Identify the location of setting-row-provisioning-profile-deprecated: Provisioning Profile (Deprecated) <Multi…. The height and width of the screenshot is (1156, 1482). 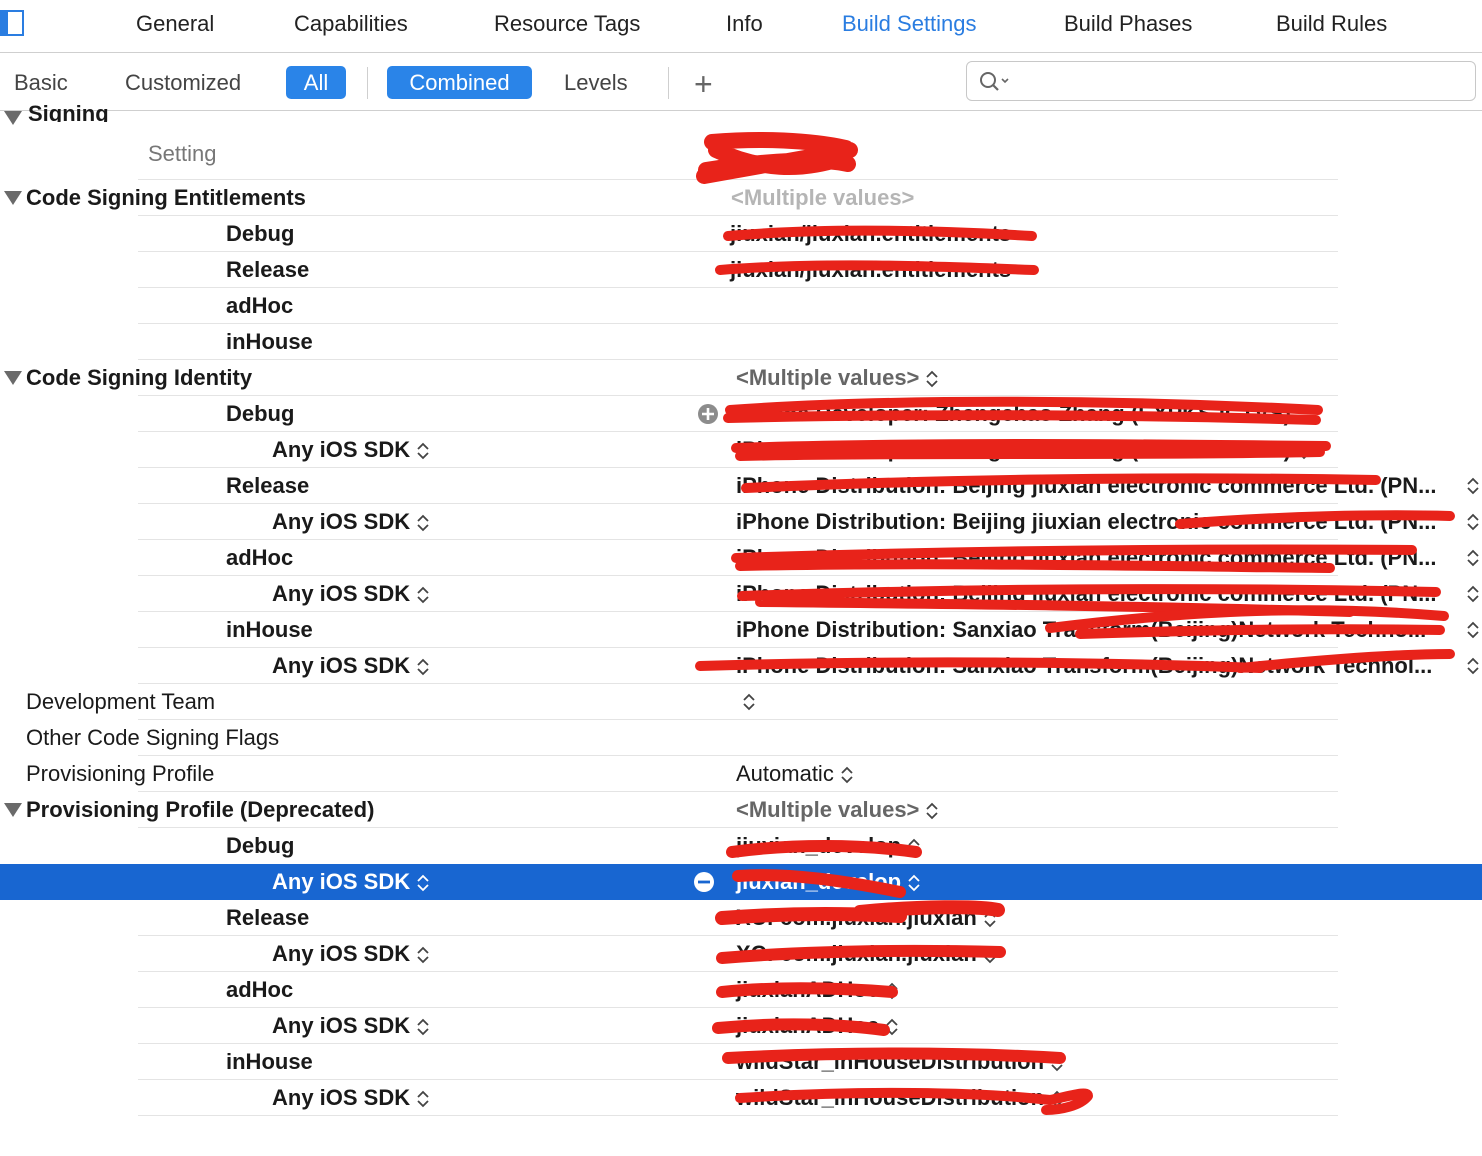
(741, 810).